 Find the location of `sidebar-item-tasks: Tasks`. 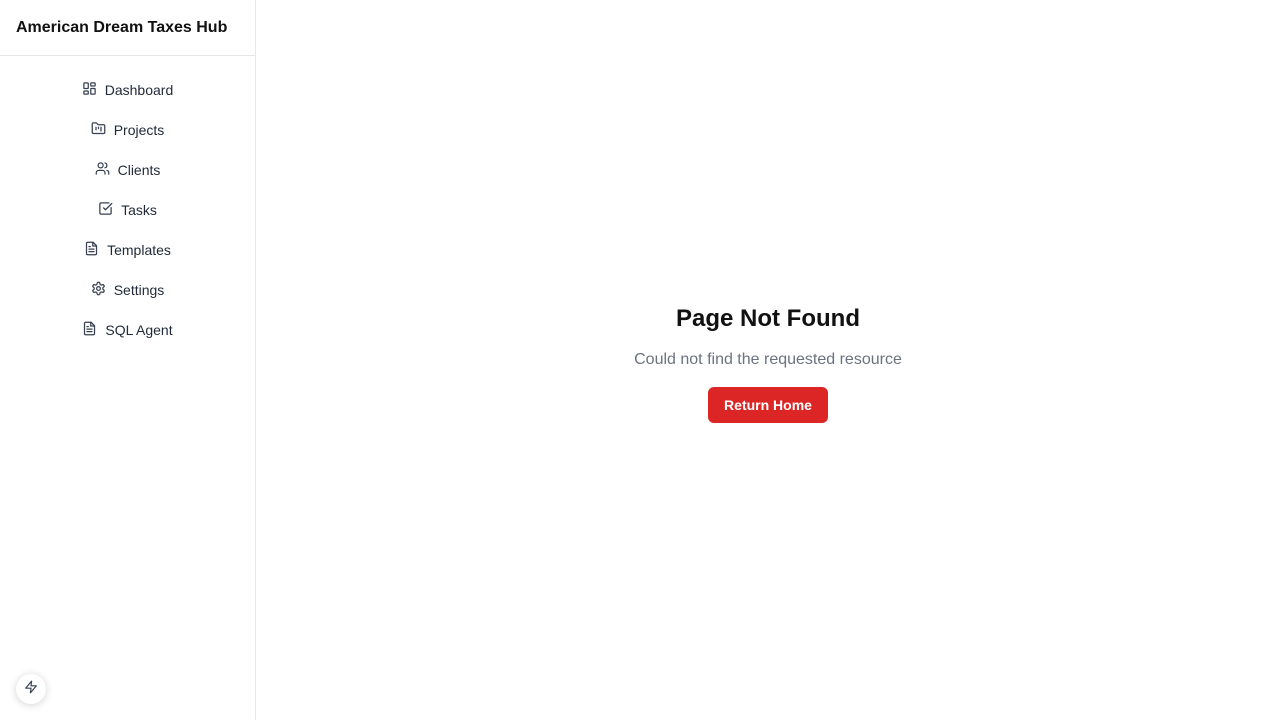

sidebar-item-tasks: Tasks is located at coordinates (127, 210).